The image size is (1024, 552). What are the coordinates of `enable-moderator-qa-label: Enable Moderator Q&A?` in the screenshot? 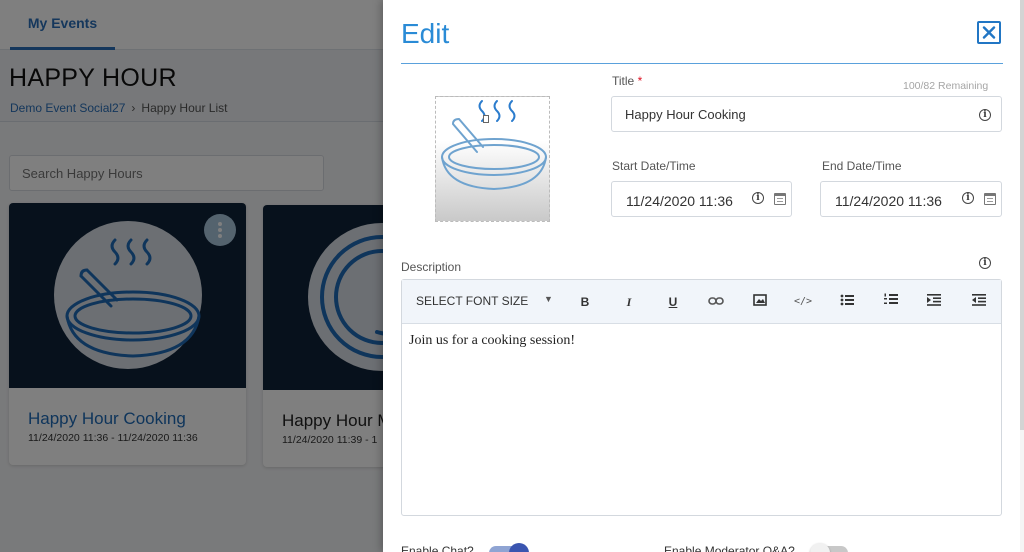 It's located at (729, 548).